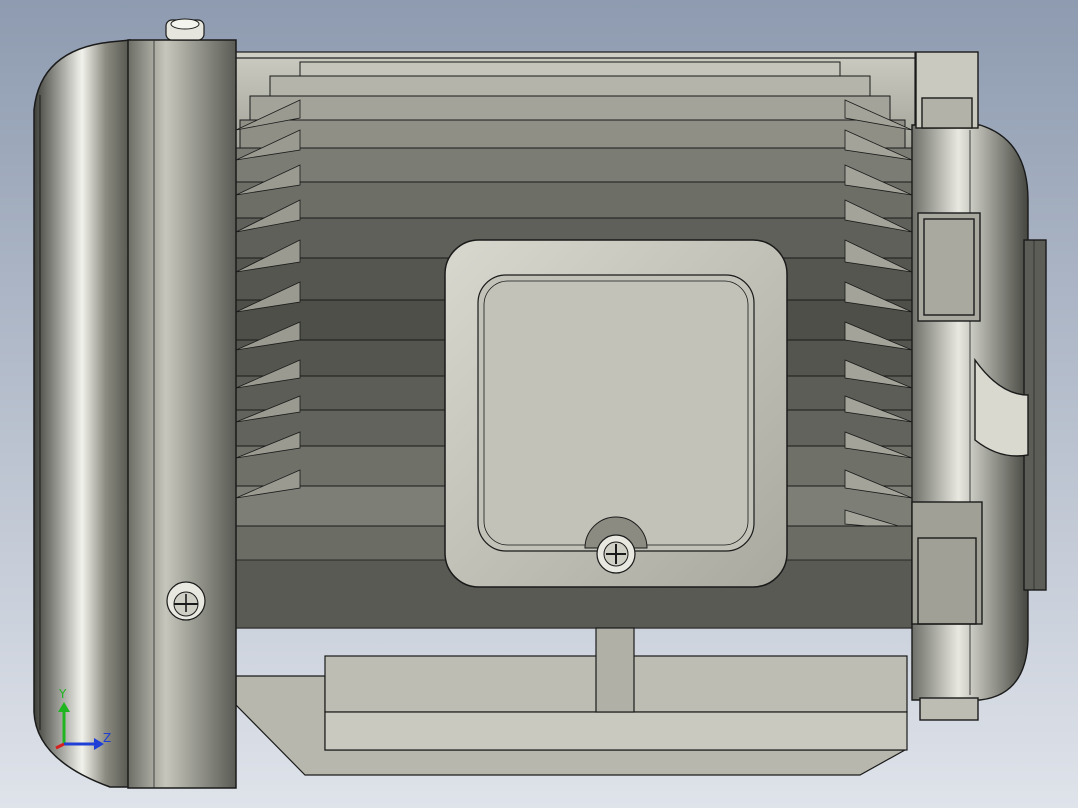 The height and width of the screenshot is (808, 1078). Describe the element at coordinates (107, 738) in the screenshot. I see `triad-z-label: Z` at that location.